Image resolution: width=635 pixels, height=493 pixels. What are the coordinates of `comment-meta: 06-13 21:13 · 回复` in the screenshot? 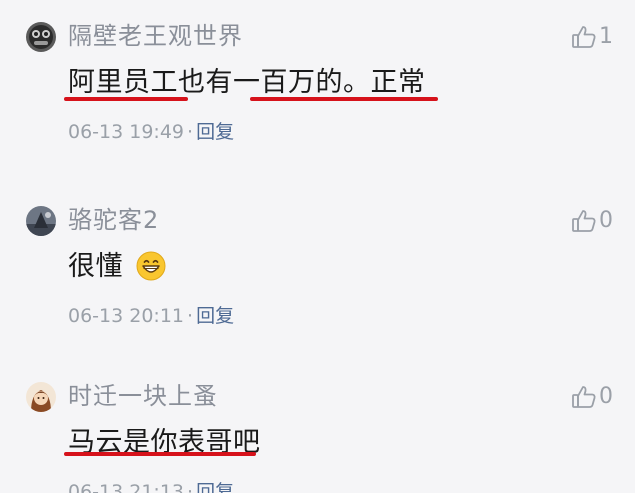 It's located at (151, 485).